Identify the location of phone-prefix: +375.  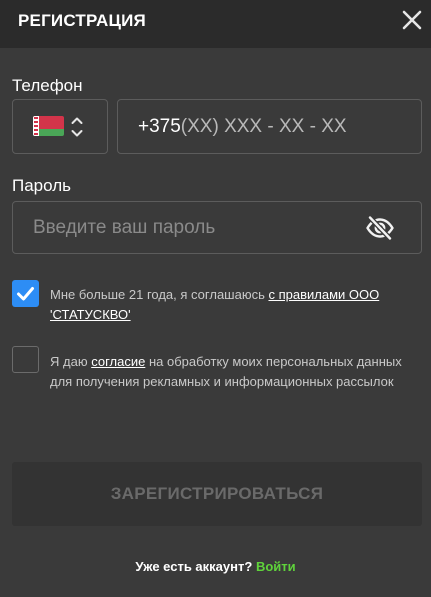
(159, 126).